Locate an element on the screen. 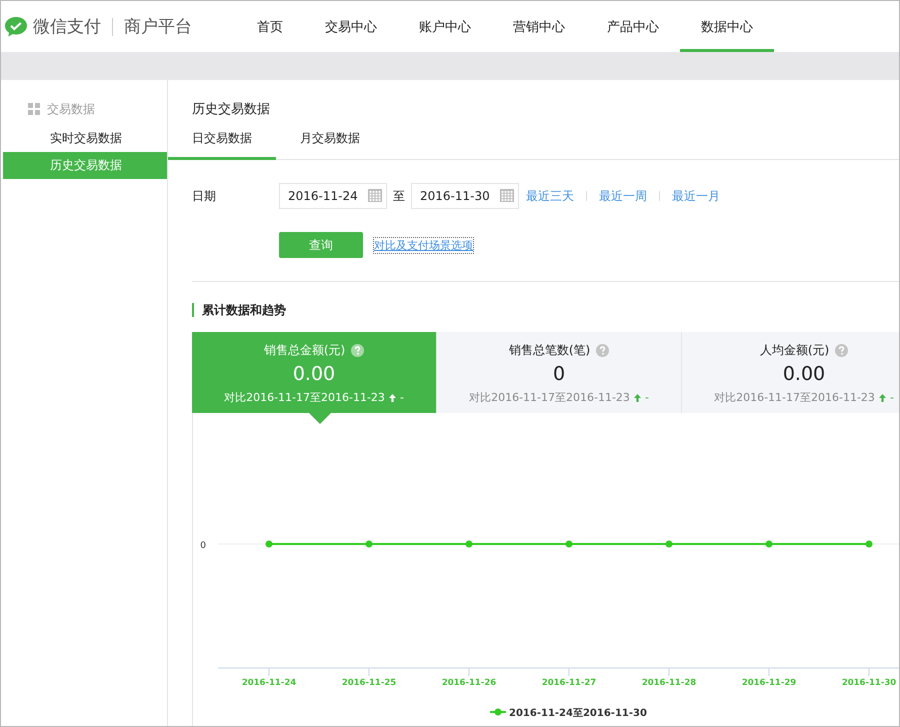  product-name: 商户平台 is located at coordinates (158, 27).